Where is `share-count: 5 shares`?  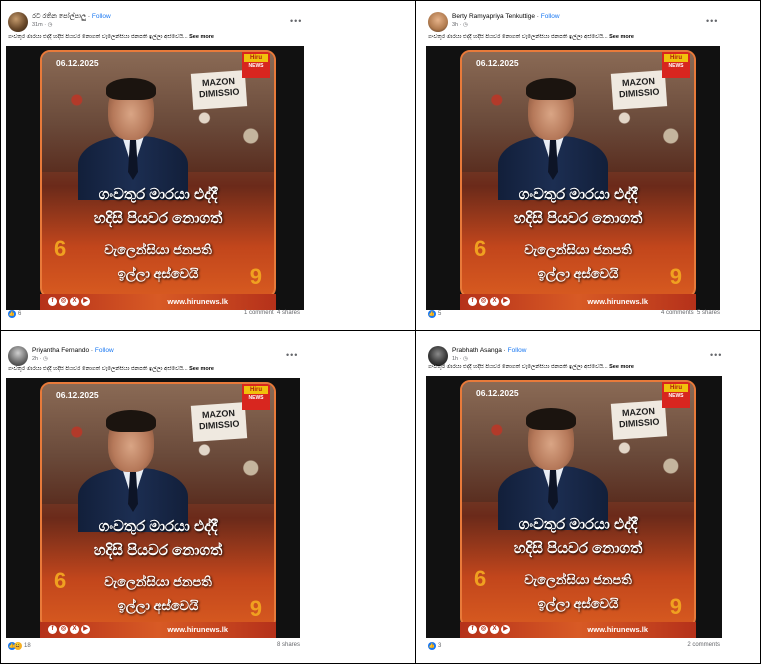 share-count: 5 shares is located at coordinates (708, 313).